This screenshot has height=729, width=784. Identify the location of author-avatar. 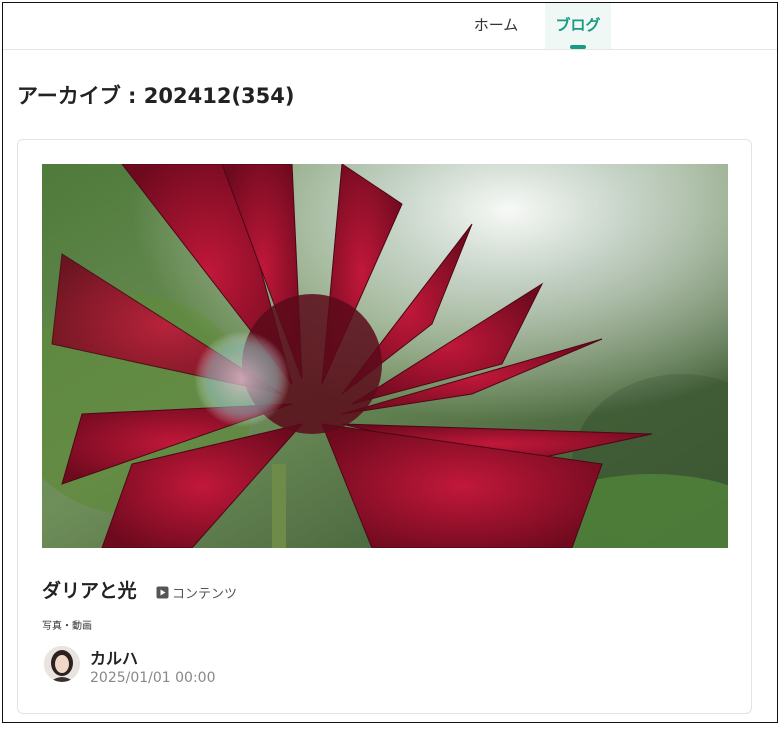
(62, 664).